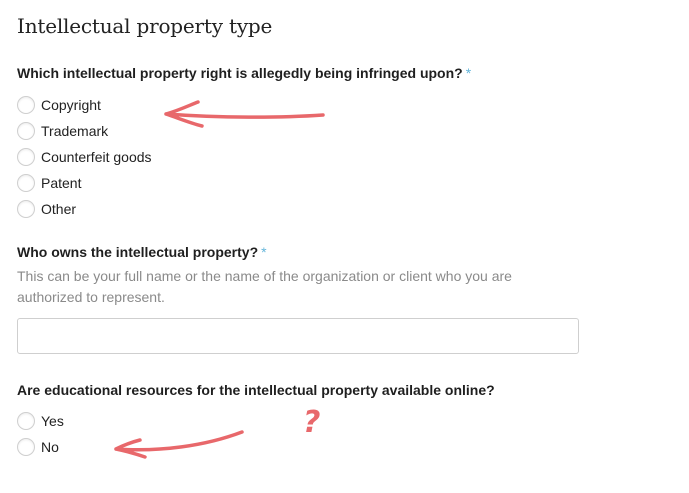  I want to click on radio-label: Other, so click(59, 209).